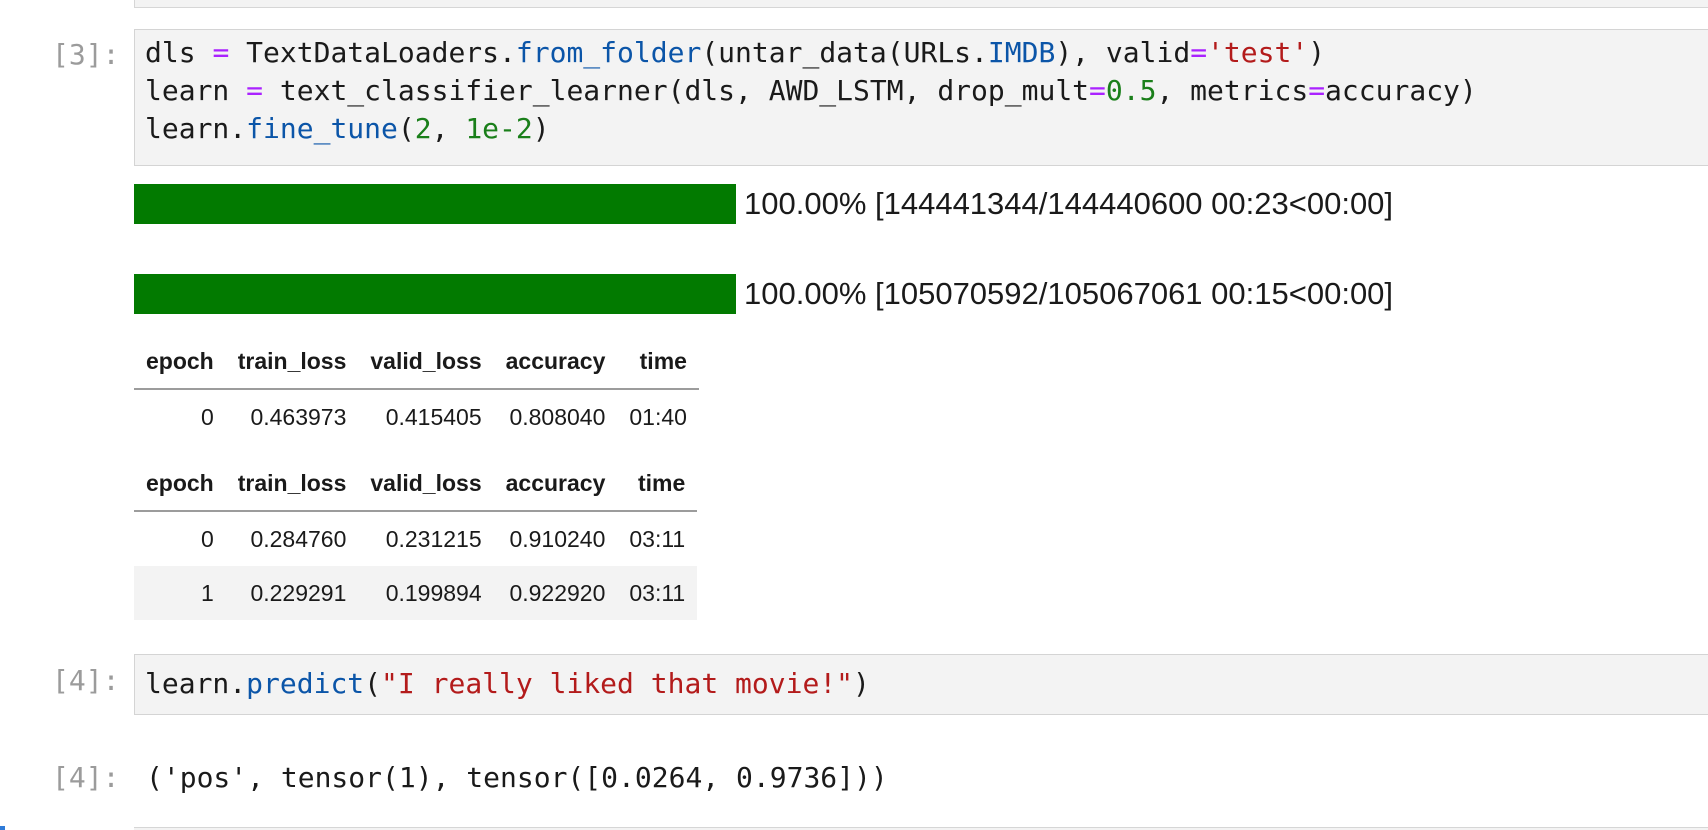  I want to click on previous-cell-edge, so click(921, 4).